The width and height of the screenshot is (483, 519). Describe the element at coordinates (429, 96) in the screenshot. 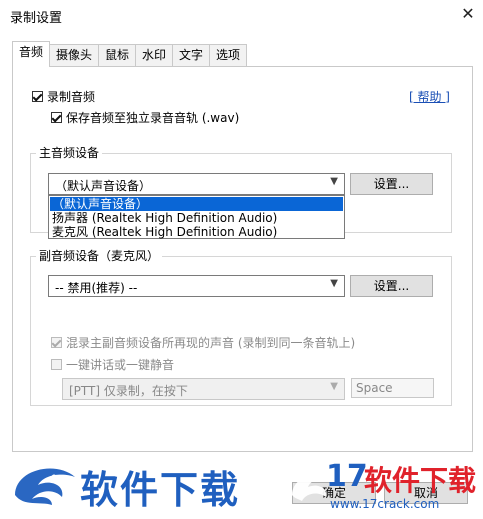

I see `help-link: [ 帮助 ]` at that location.